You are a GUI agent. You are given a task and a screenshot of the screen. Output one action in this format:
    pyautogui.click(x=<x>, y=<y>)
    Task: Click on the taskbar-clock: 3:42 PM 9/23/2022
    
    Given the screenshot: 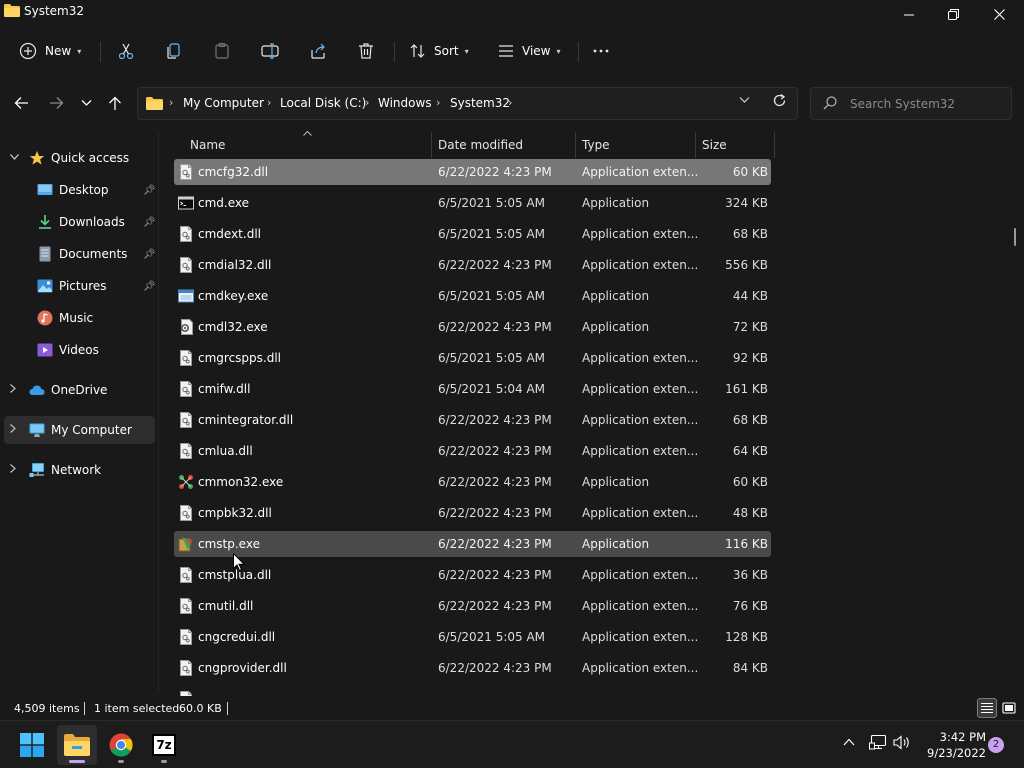 What is the action you would take?
    pyautogui.click(x=952, y=745)
    